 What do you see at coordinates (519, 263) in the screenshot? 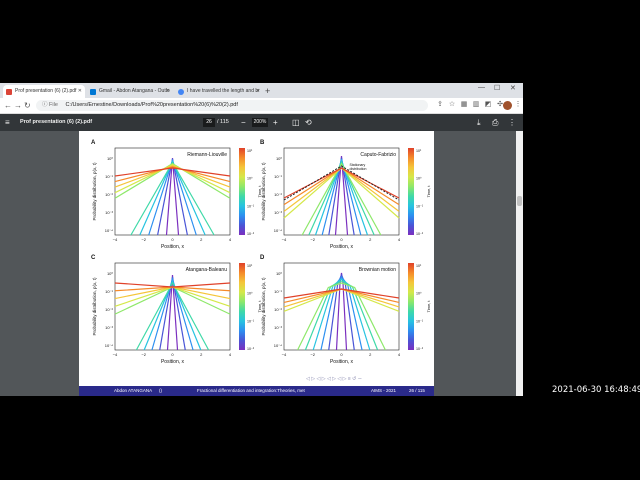
I see `scrollbar` at bounding box center [519, 263].